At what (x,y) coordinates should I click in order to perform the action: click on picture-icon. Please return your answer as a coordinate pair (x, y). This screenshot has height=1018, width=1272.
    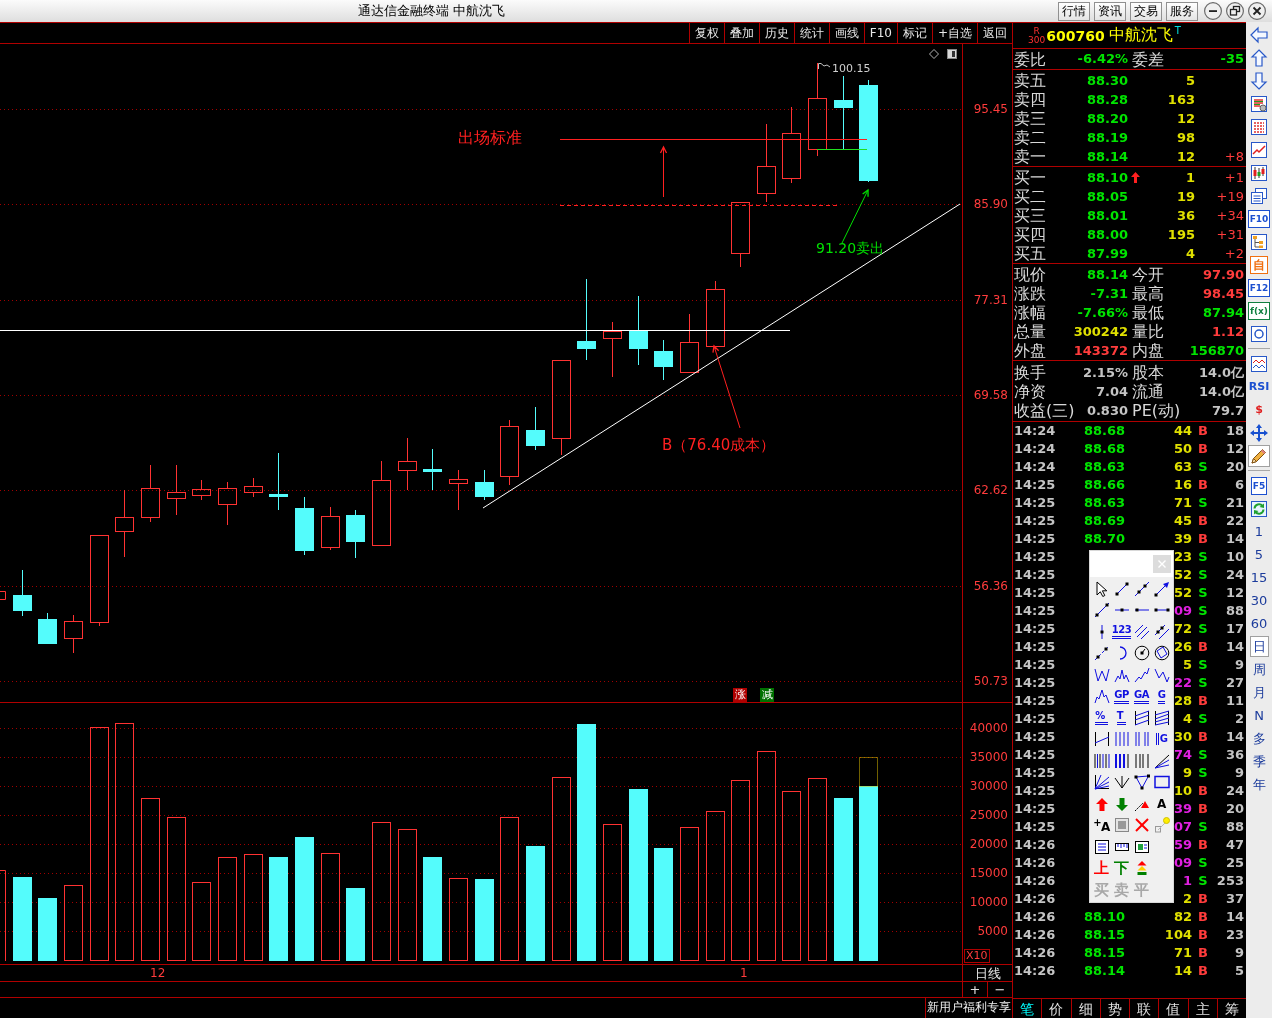
    Looking at the image, I should click on (1141, 846).